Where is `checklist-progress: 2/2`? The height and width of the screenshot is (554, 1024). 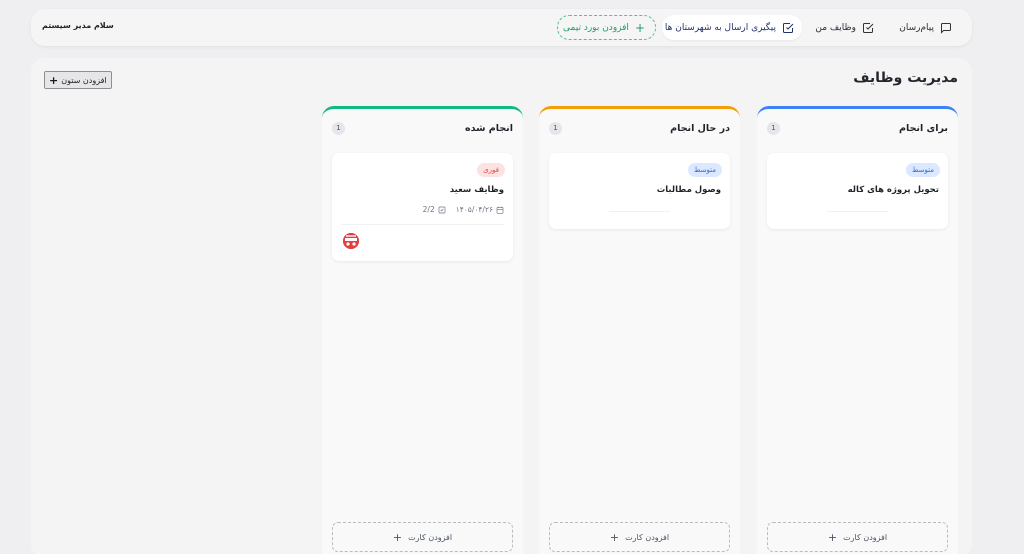 checklist-progress: 2/2 is located at coordinates (434, 209).